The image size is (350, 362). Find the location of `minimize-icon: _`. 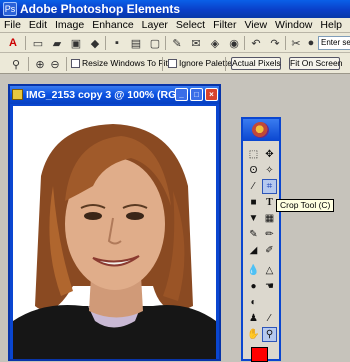

minimize-icon: _ is located at coordinates (181, 94).